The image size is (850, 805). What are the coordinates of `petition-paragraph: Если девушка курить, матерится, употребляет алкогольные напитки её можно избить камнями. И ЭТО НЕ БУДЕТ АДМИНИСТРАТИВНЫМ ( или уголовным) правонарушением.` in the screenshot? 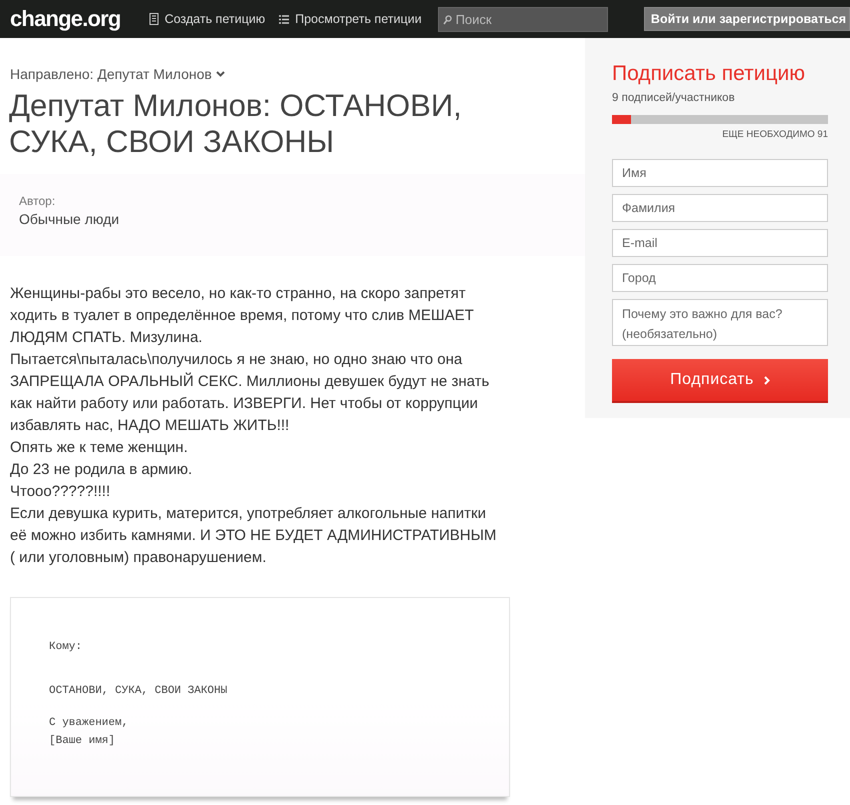 It's located at (254, 536).